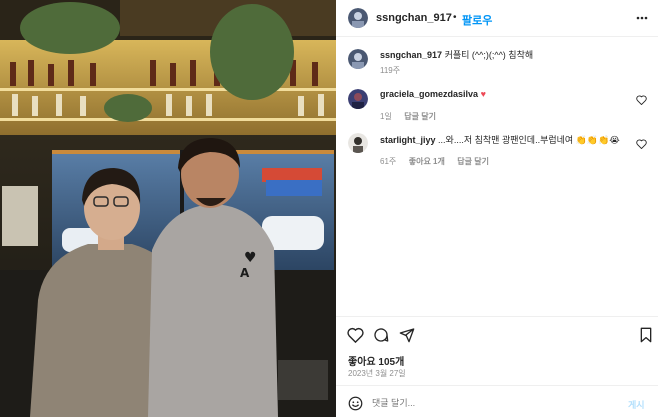 Image resolution: width=658 pixels, height=417 pixels. I want to click on comment-username: graciela_gomezdasilva, so click(429, 94).